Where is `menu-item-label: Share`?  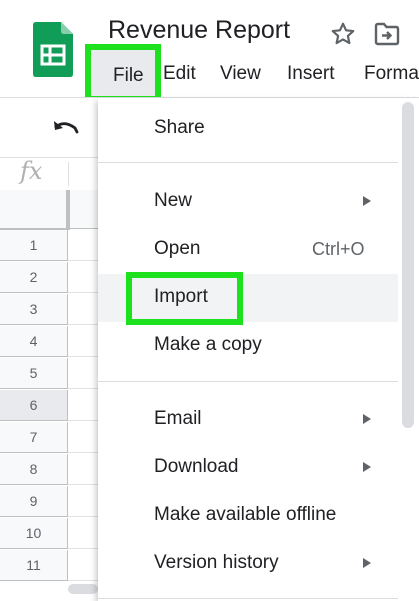
menu-item-label: Share is located at coordinates (179, 127).